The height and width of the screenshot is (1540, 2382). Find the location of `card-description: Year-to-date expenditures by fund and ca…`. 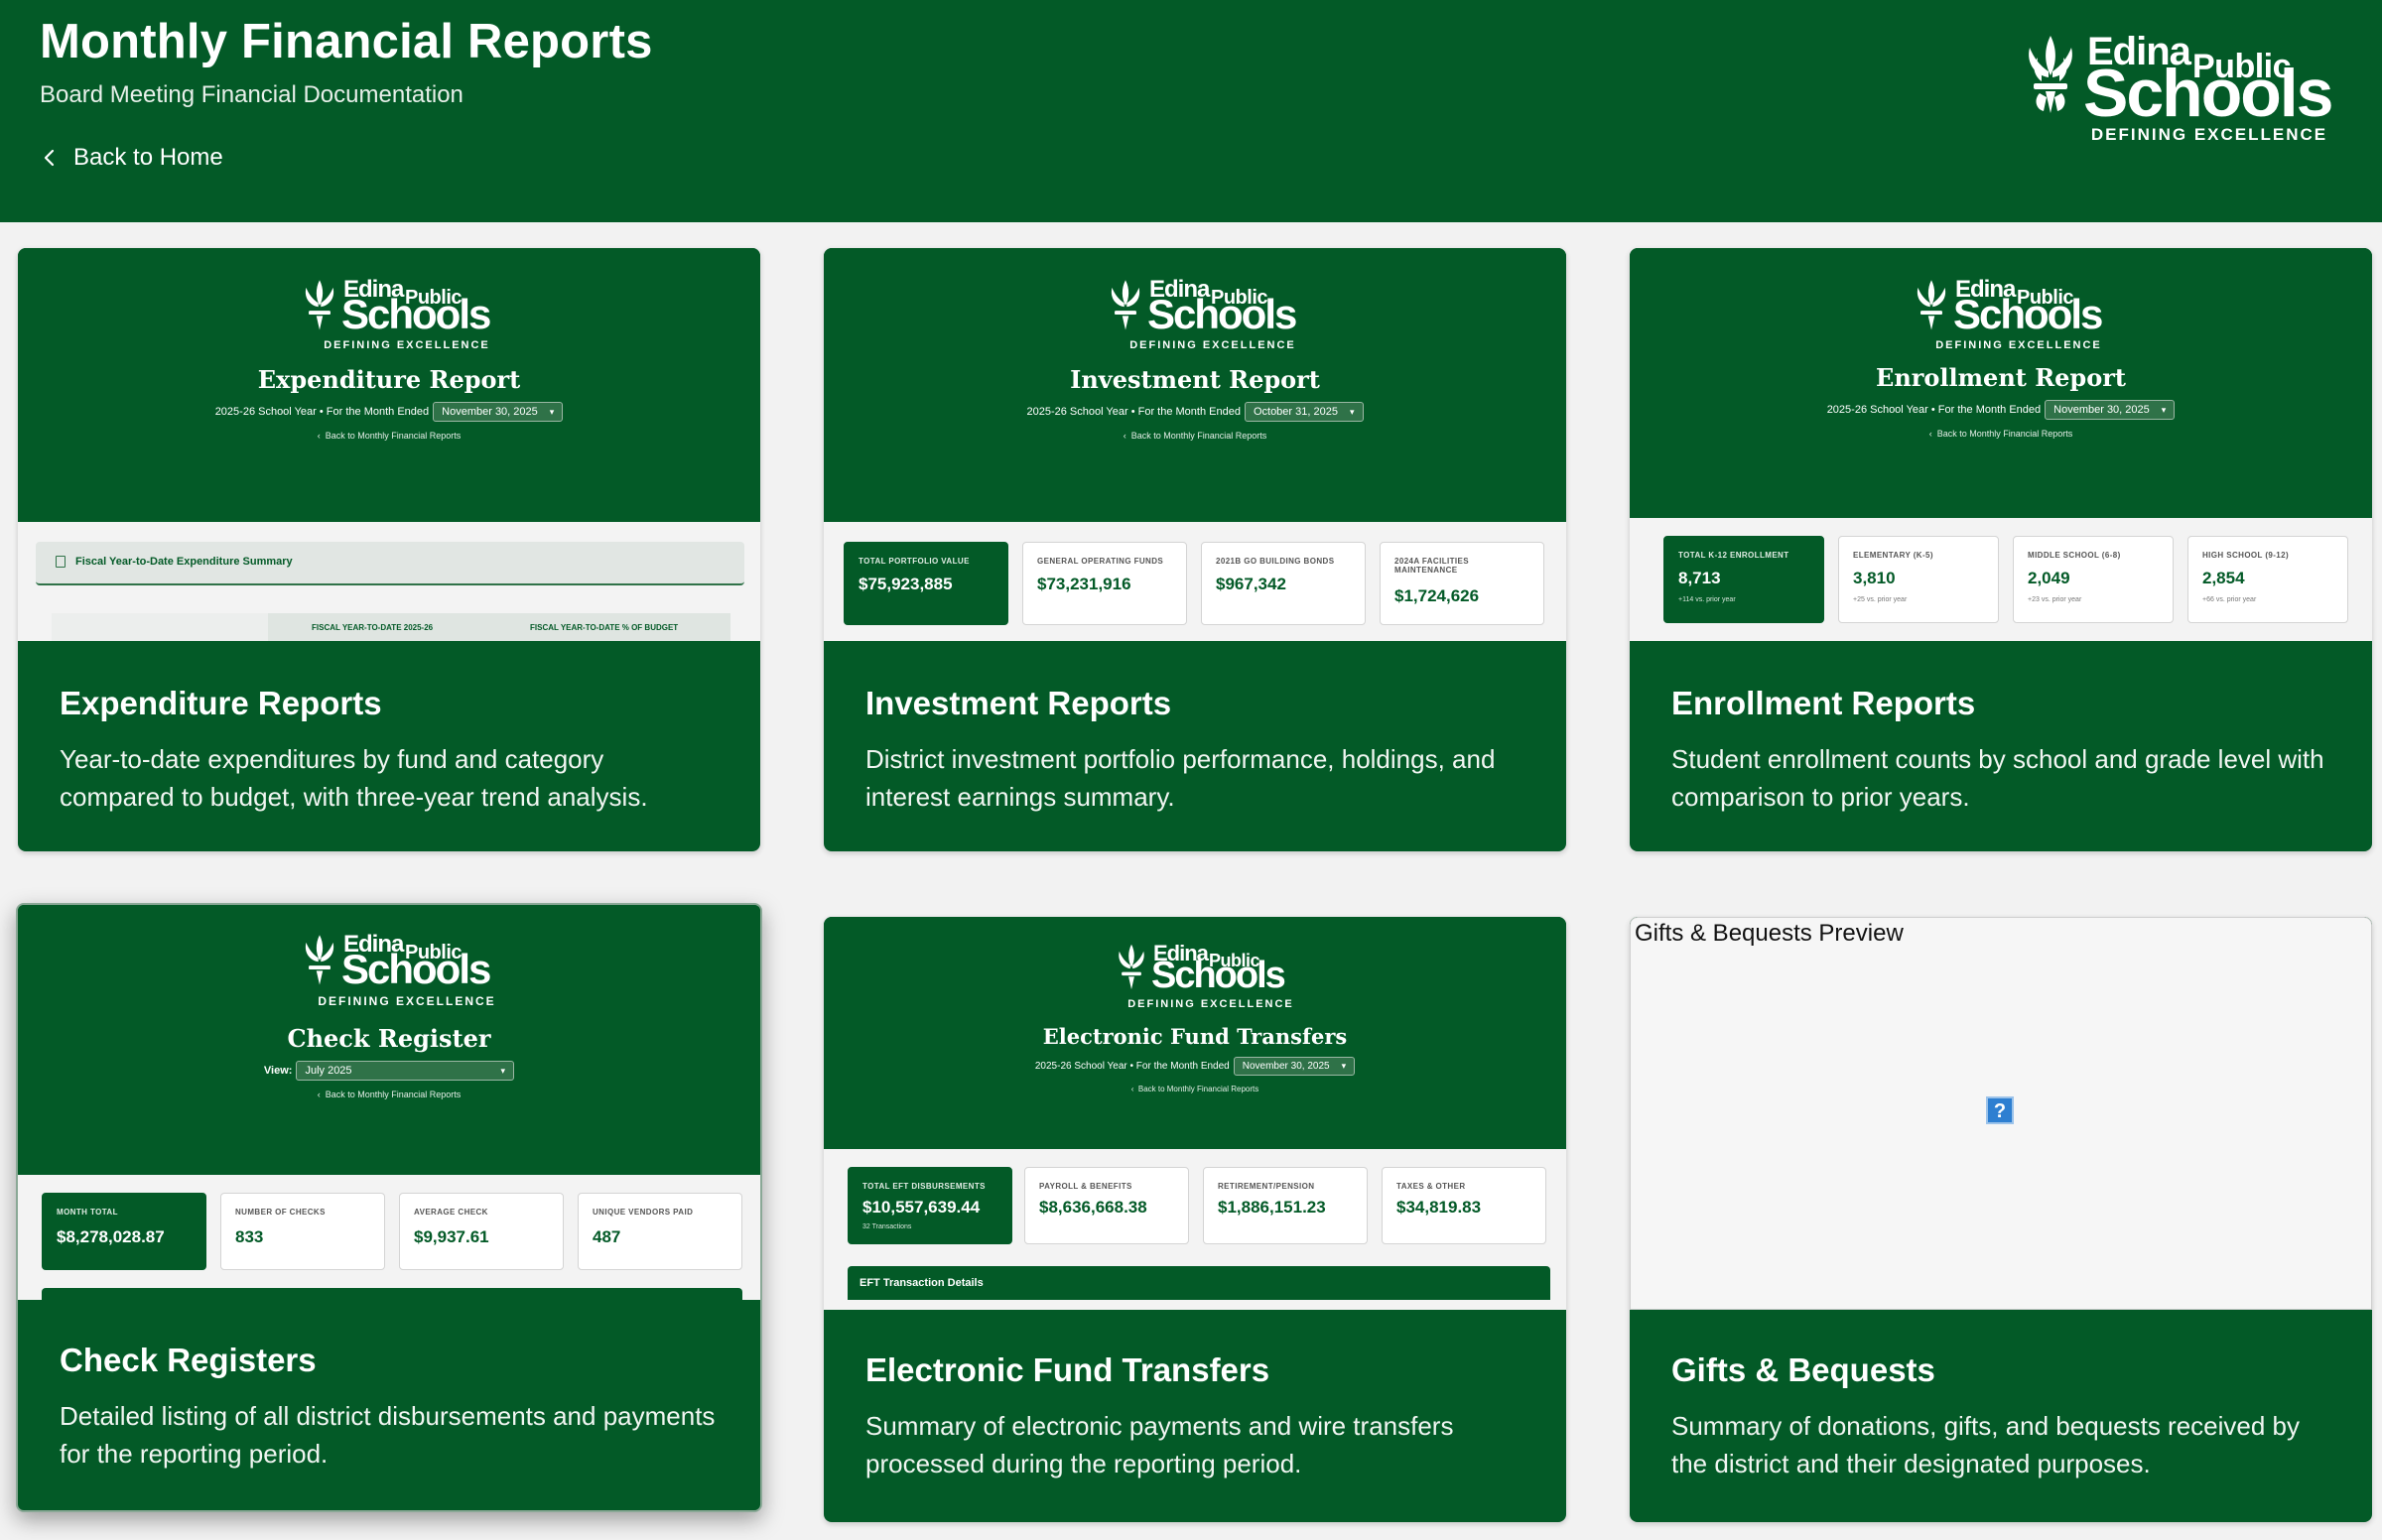

card-description: Year-to-date expenditures by fund and ca… is located at coordinates (354, 778).